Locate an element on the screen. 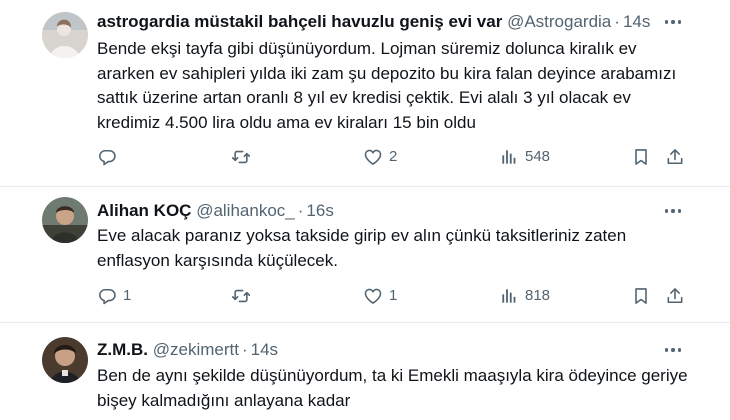 Image resolution: width=730 pixels, height=420 pixels. action-bar: 1 1 818 is located at coordinates (396, 296).